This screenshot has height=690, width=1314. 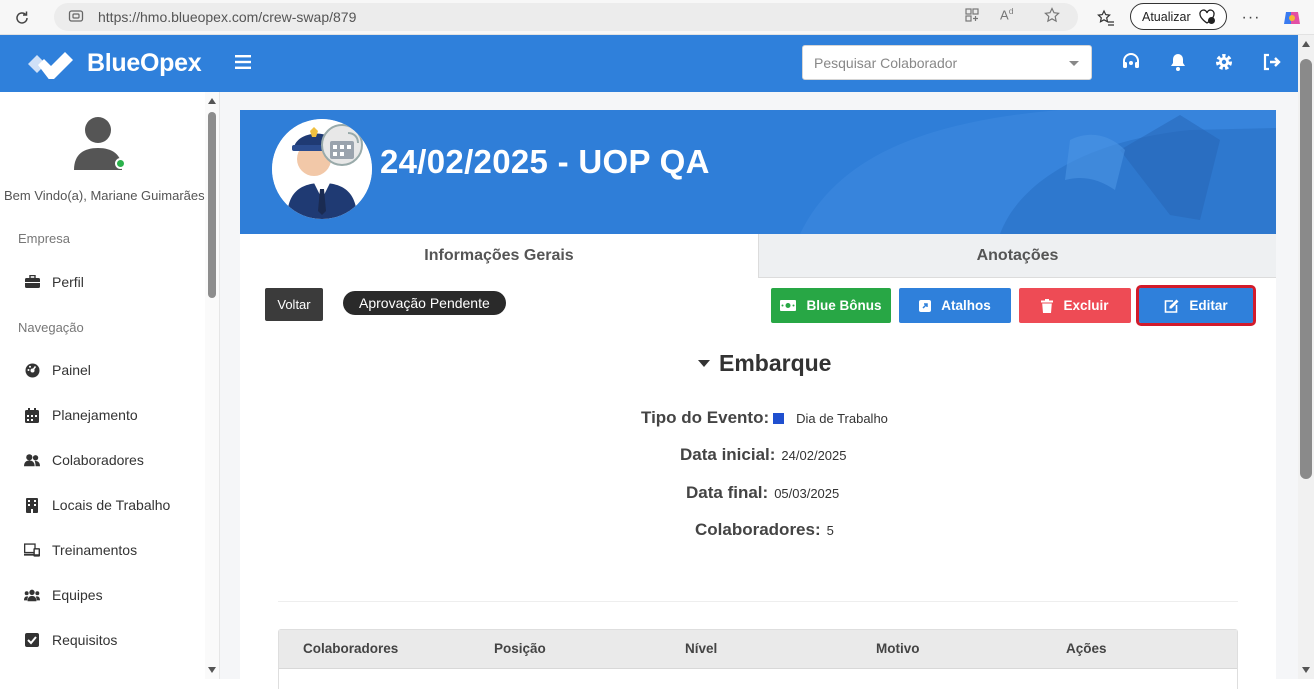 What do you see at coordinates (898, 648) in the screenshot?
I see `column-header-motivo: Motivo` at bounding box center [898, 648].